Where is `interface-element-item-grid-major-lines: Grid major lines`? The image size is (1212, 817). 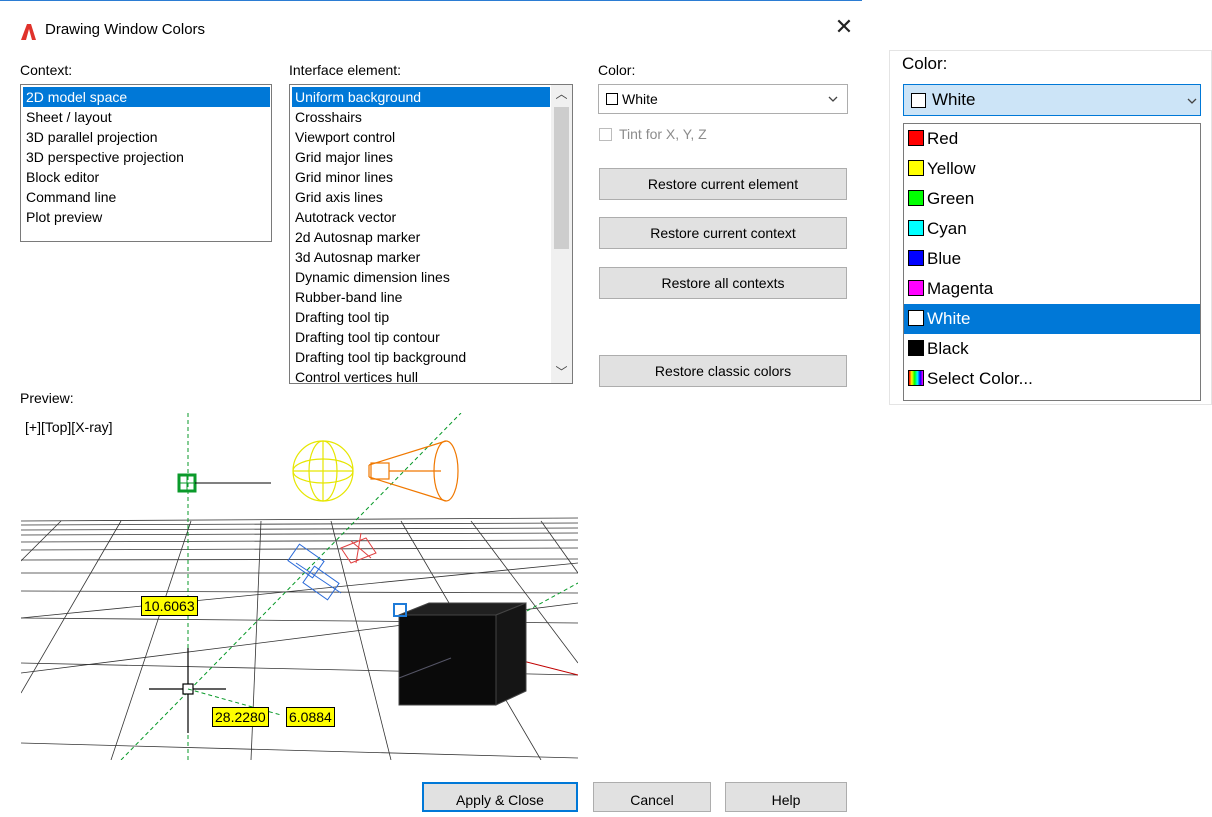
interface-element-item-grid-major-lines: Grid major lines is located at coordinates (421, 157).